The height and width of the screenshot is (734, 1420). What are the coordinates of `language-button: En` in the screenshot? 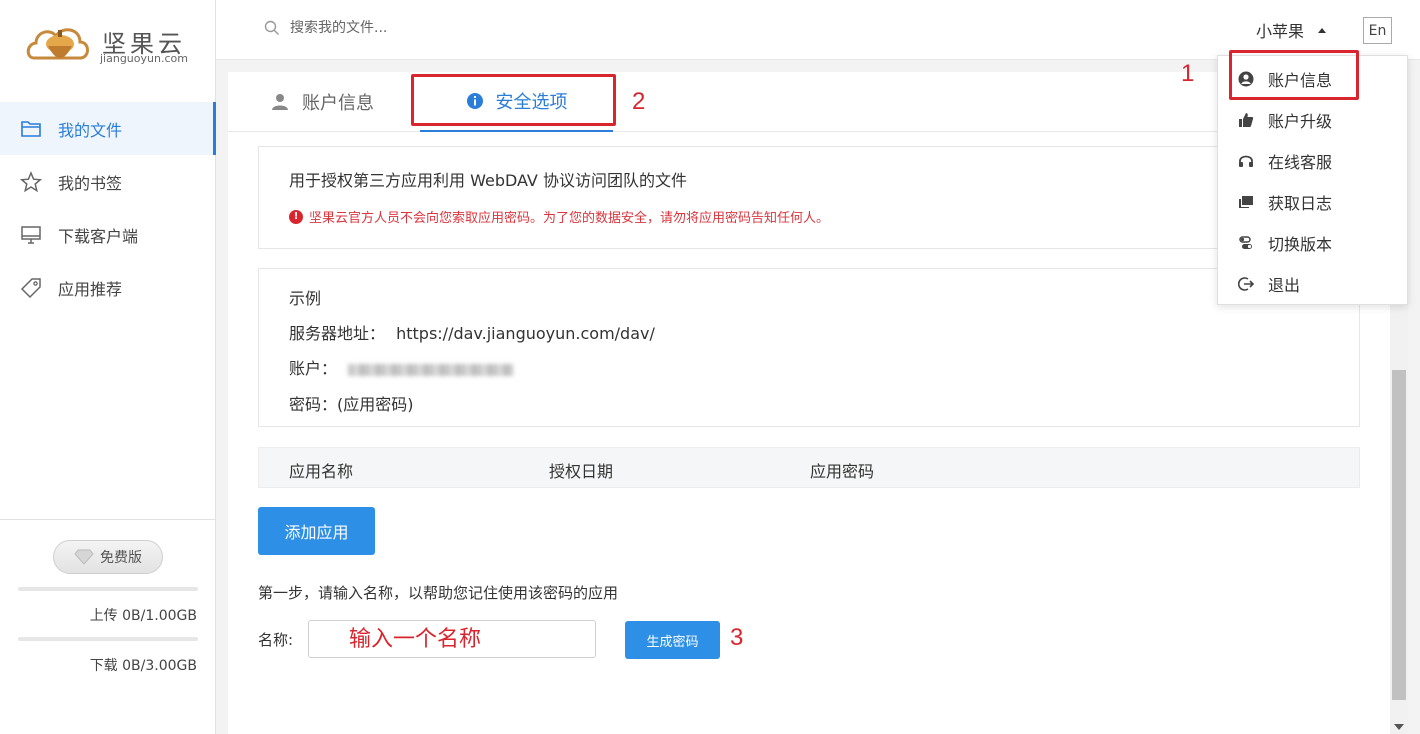 It's located at (1377, 30).